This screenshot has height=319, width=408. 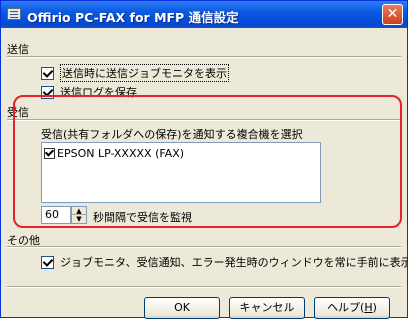 What do you see at coordinates (98, 92) in the screenshot?
I see `save-send-log-label: 送信ログを保存` at bounding box center [98, 92].